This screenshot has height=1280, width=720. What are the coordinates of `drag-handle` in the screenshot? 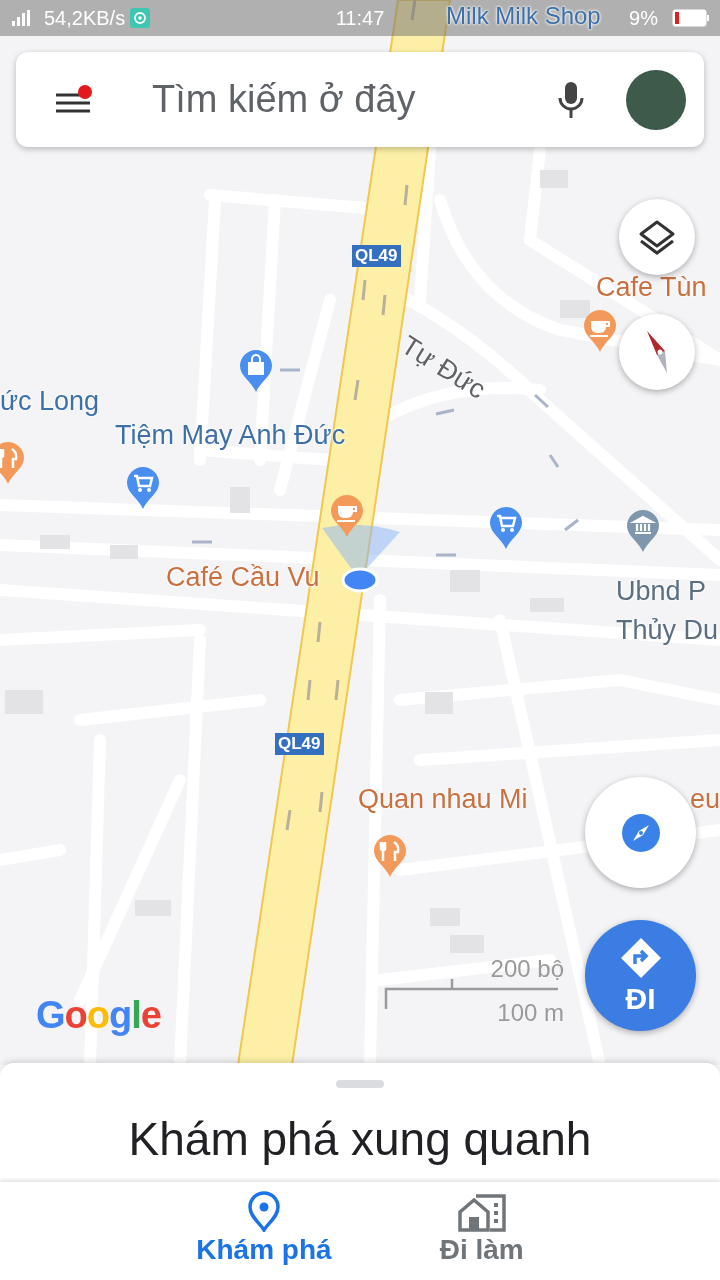 It's located at (360, 1084).